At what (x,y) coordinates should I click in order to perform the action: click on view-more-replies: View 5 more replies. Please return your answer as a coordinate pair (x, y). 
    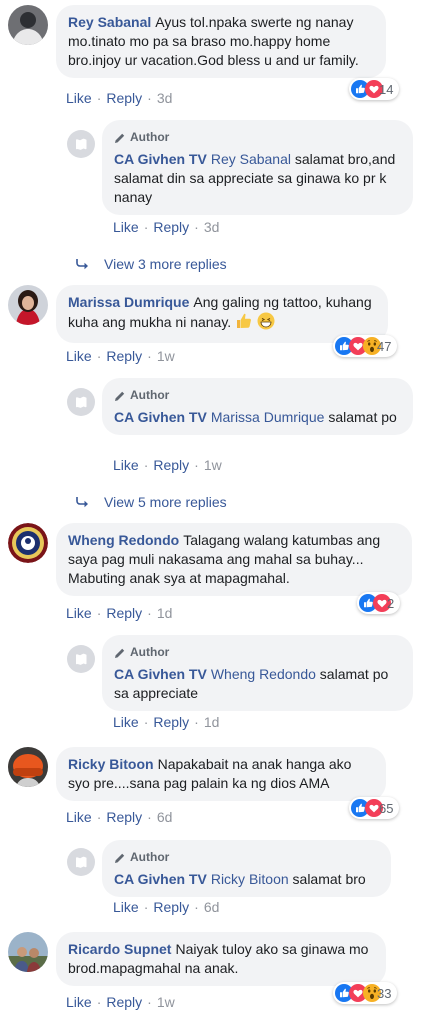
    Looking at the image, I should click on (151, 502).